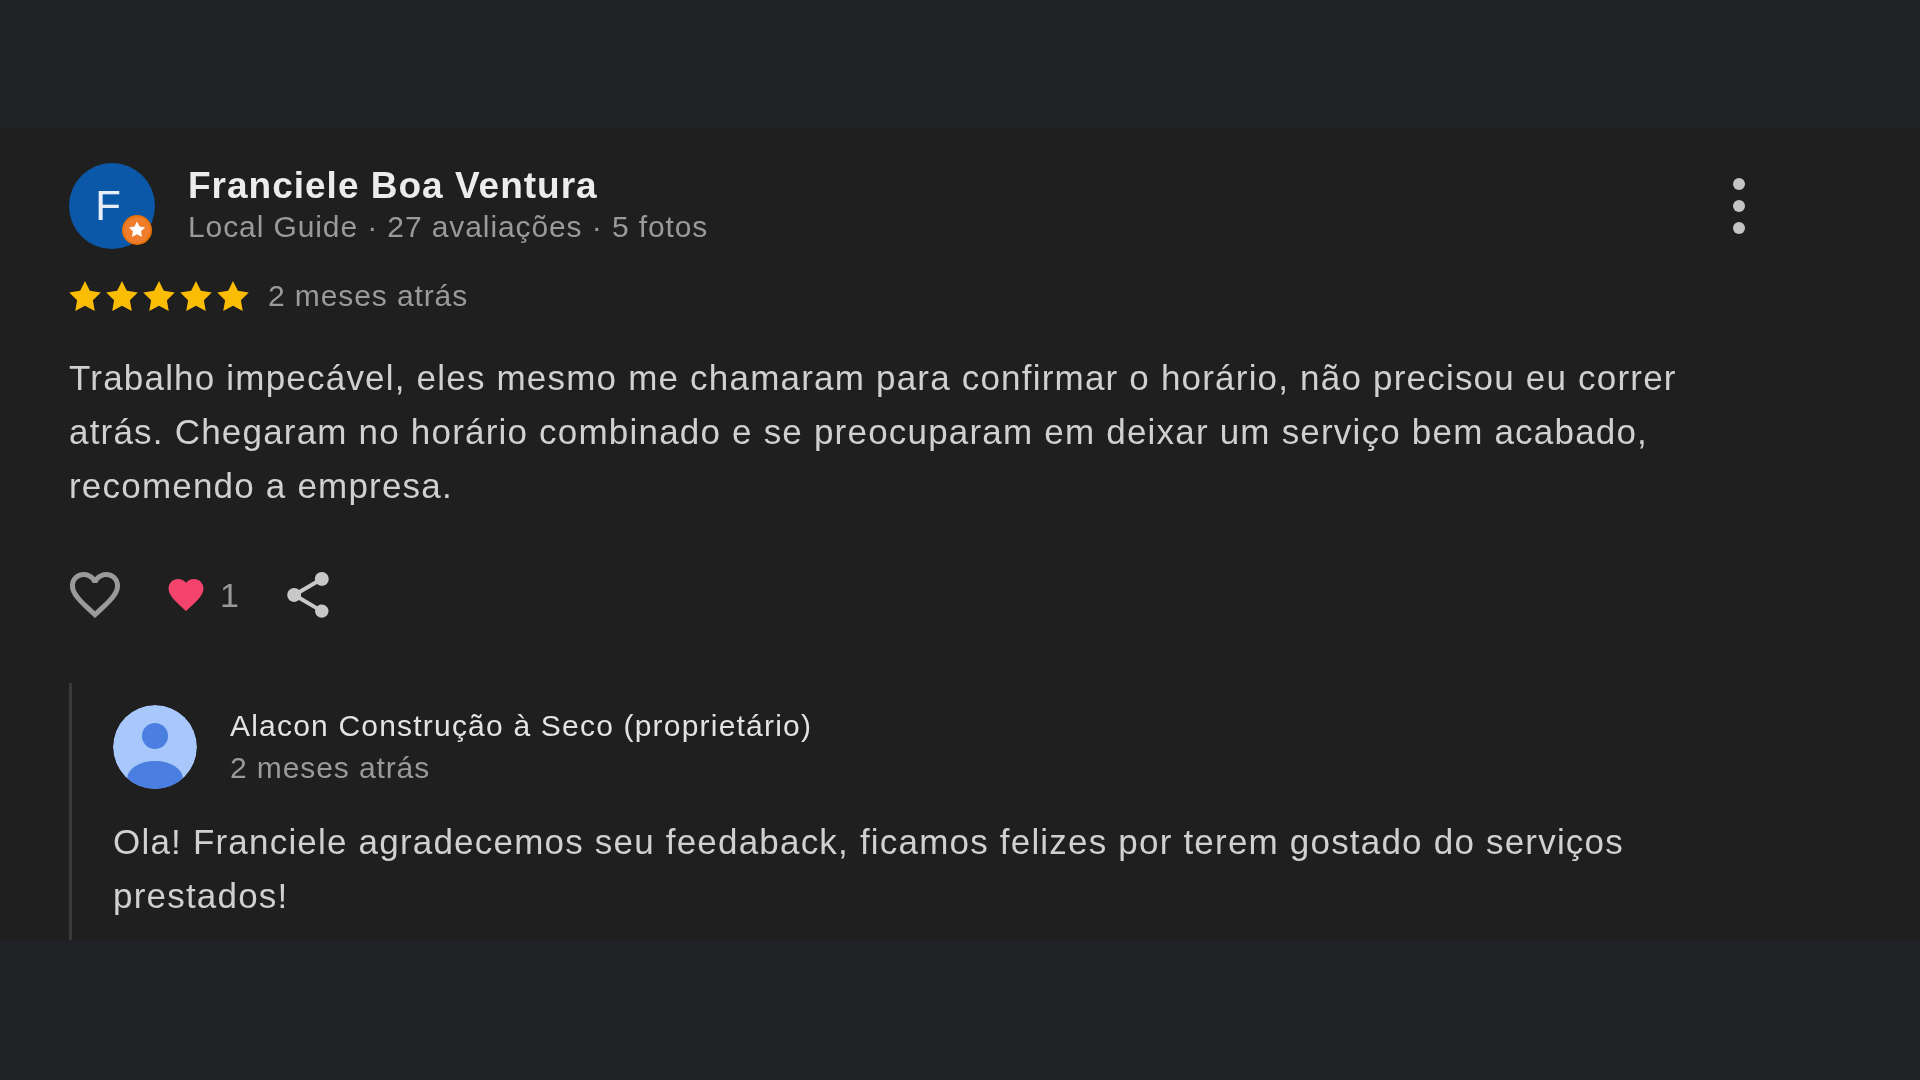  I want to click on avatar: F, so click(112, 206).